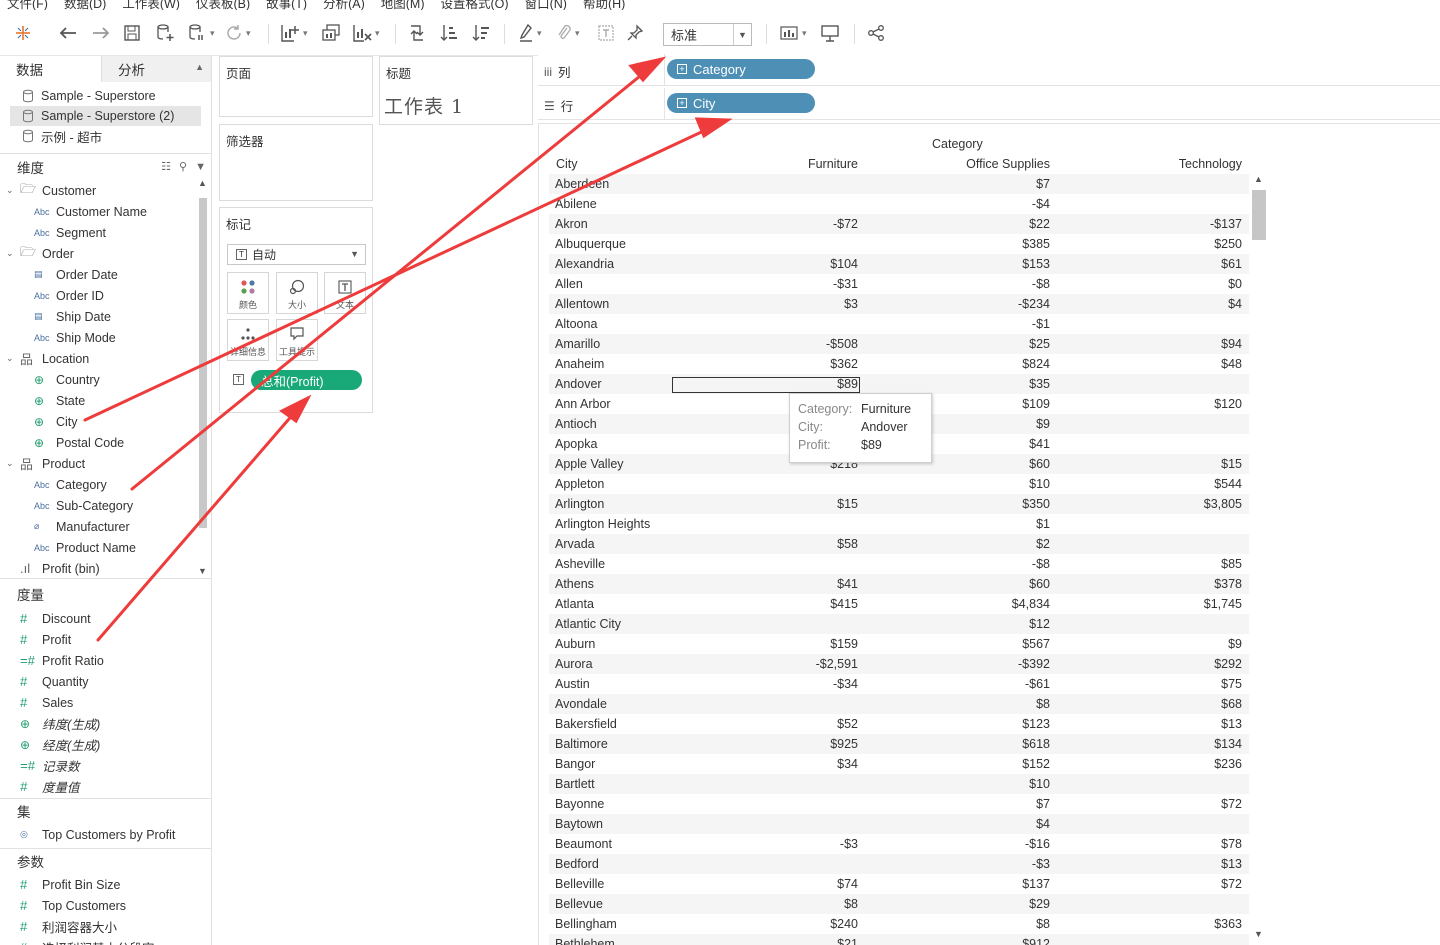 This screenshot has width=1440, height=945. Describe the element at coordinates (833, 164) in the screenshot. I see `furniture-header: Furniture` at that location.